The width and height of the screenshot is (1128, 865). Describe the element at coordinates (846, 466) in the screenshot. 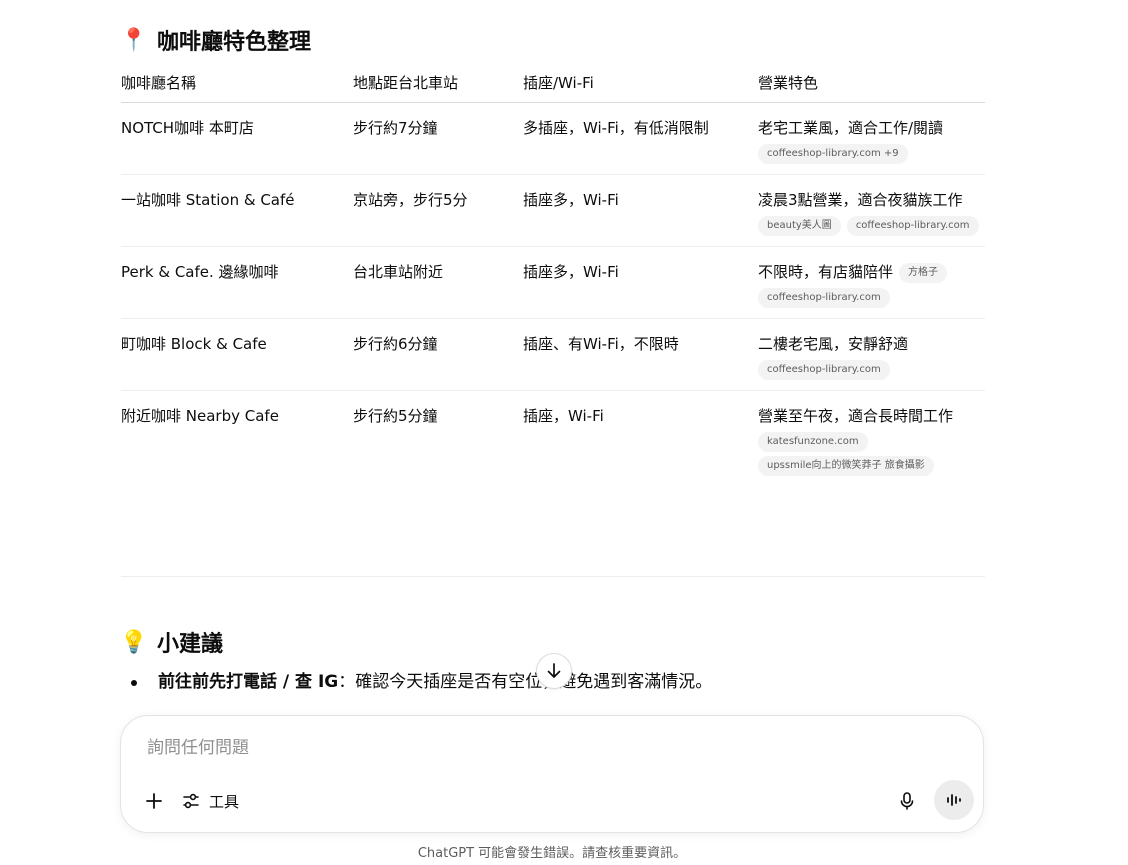

I see `source-citation-pill: upssmile向上的微笑莽子 旅食攝影` at that location.